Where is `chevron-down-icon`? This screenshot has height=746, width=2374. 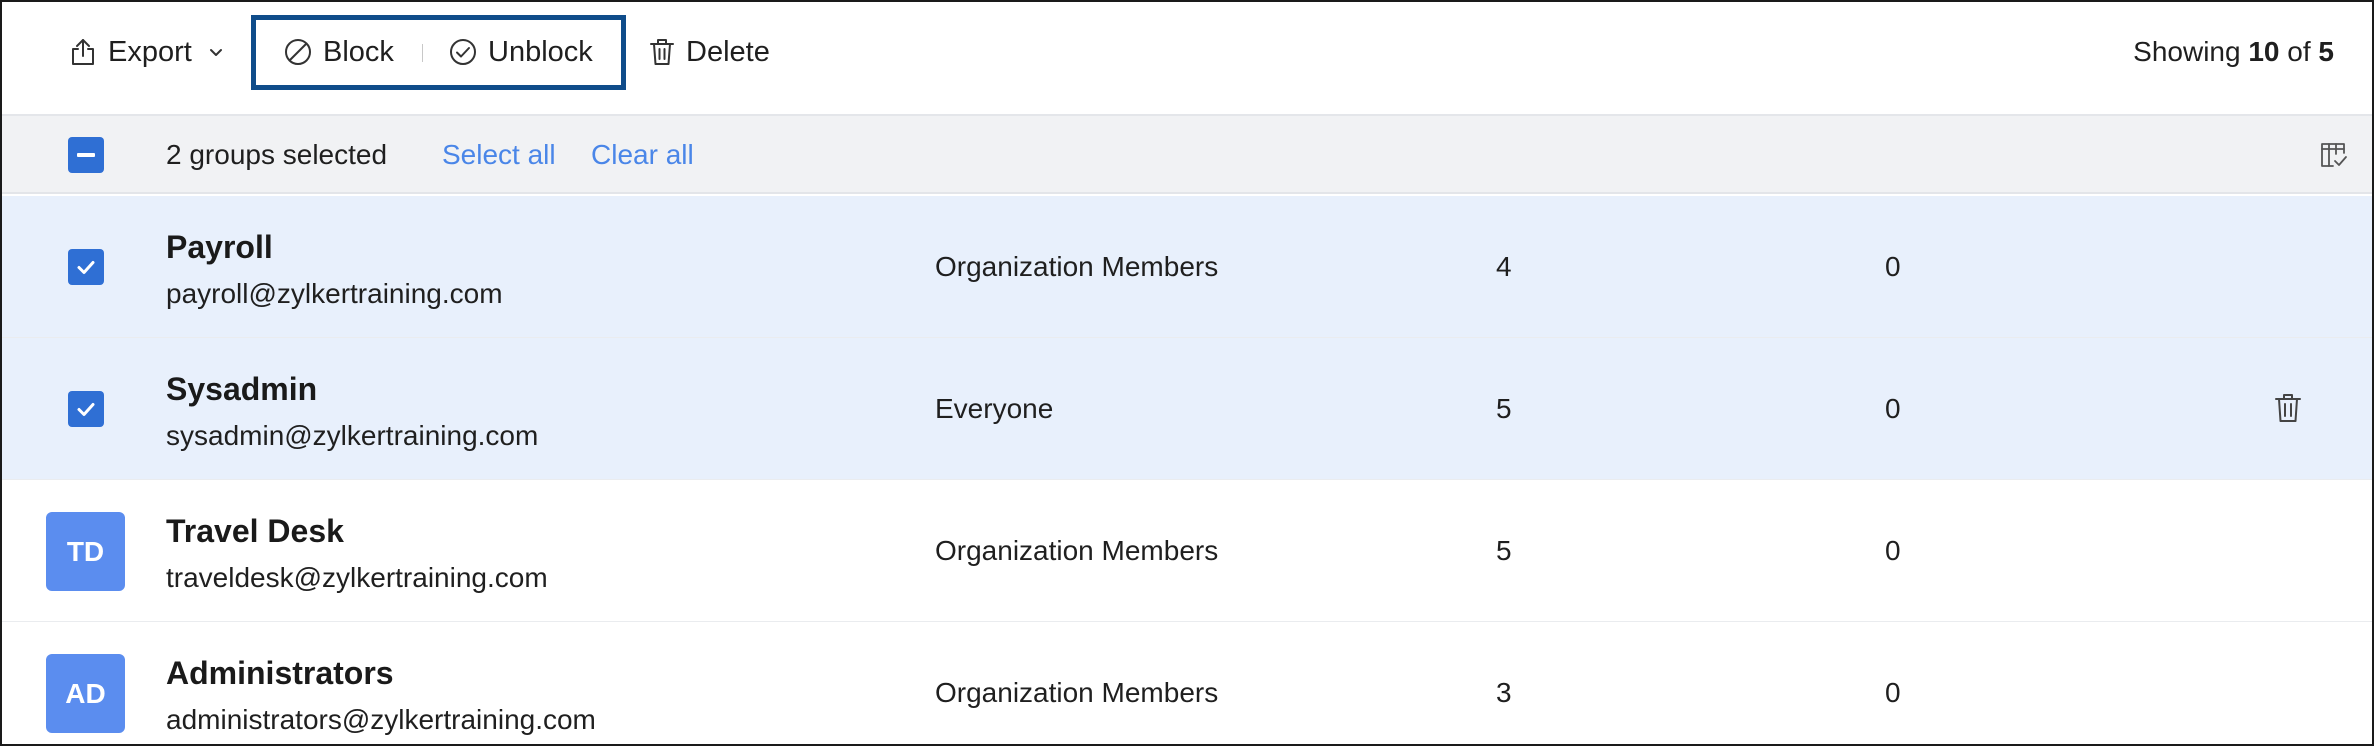
chevron-down-icon is located at coordinates (215, 52).